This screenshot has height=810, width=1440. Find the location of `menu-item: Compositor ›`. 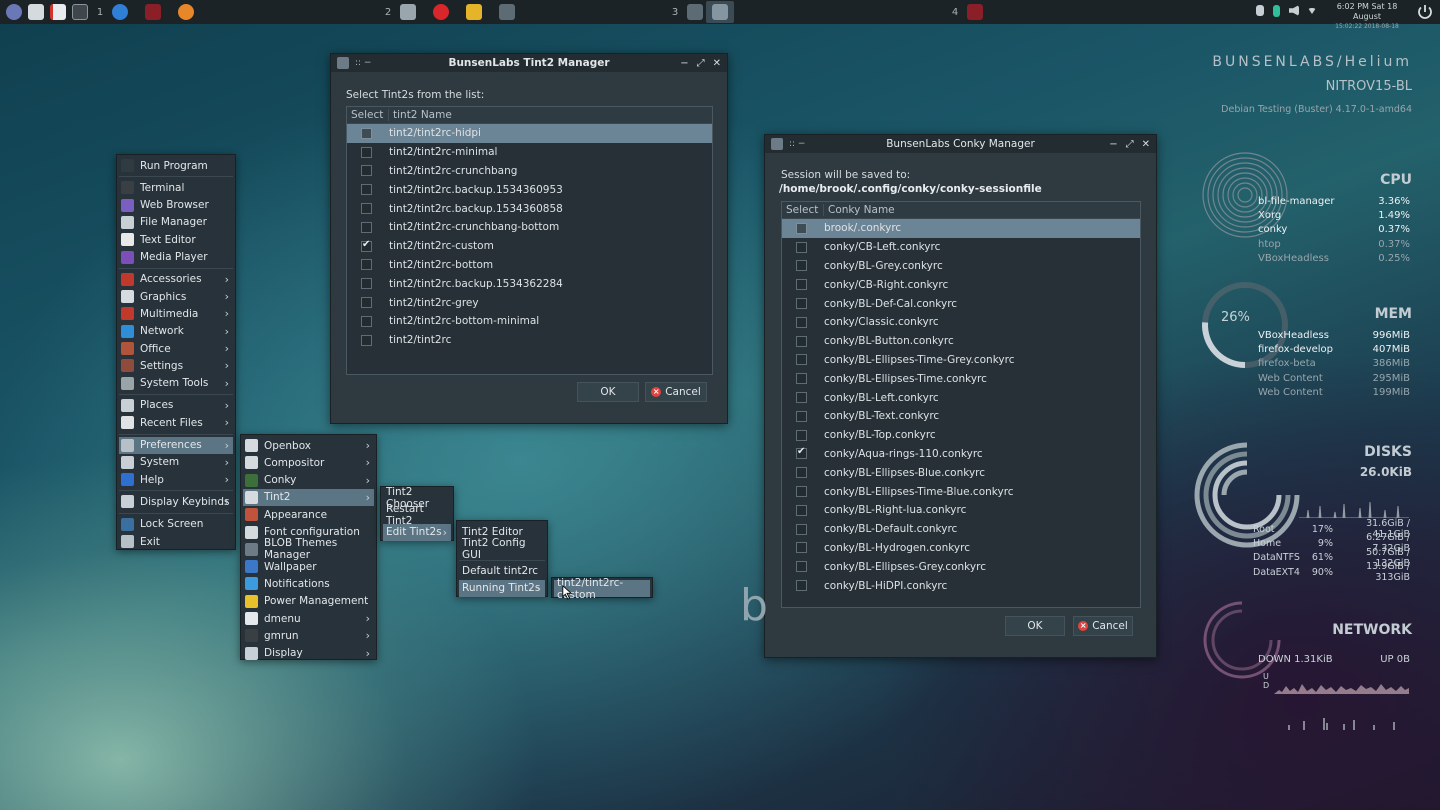

menu-item: Compositor › is located at coordinates (308, 462).